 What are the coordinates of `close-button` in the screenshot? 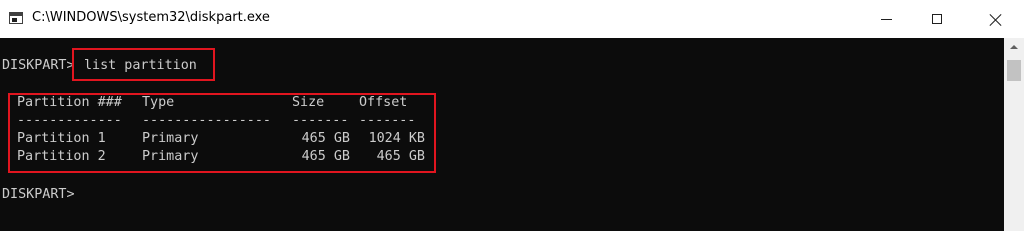 It's located at (995, 19).